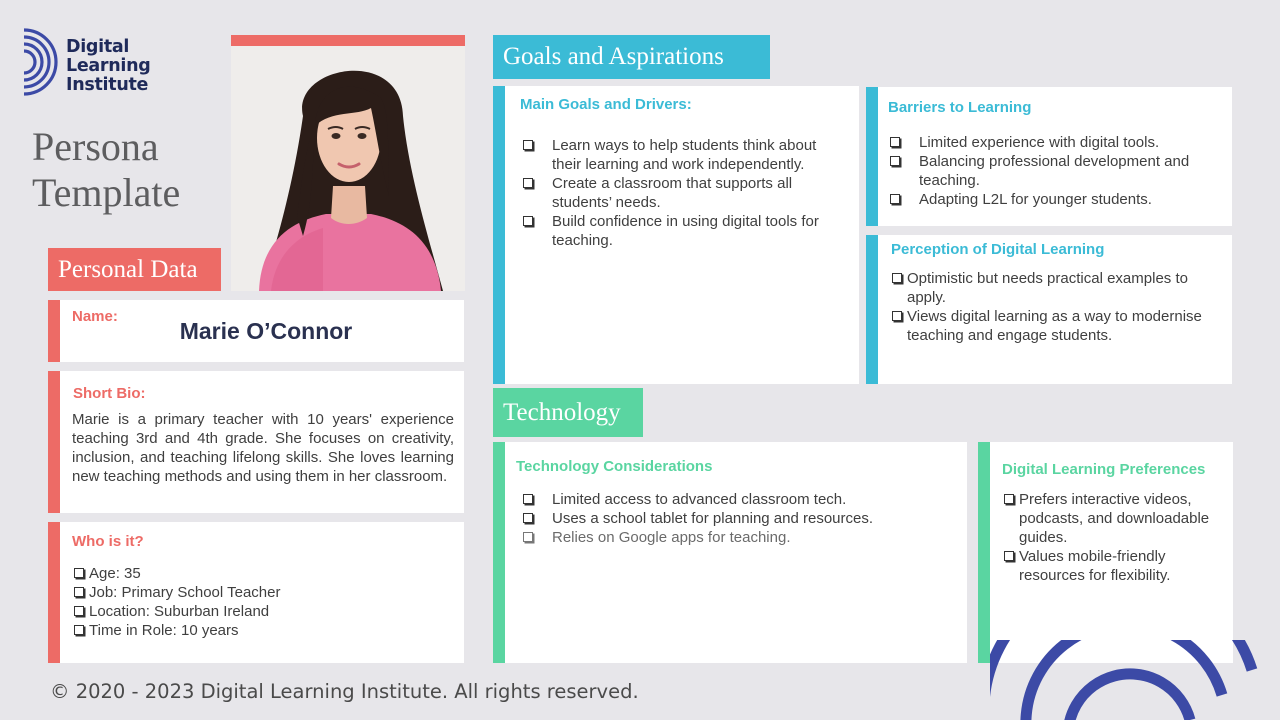 The image size is (1280, 720). Describe the element at coordinates (1053, 142) in the screenshot. I see `list-item: Limited experience with digital tools.` at that location.